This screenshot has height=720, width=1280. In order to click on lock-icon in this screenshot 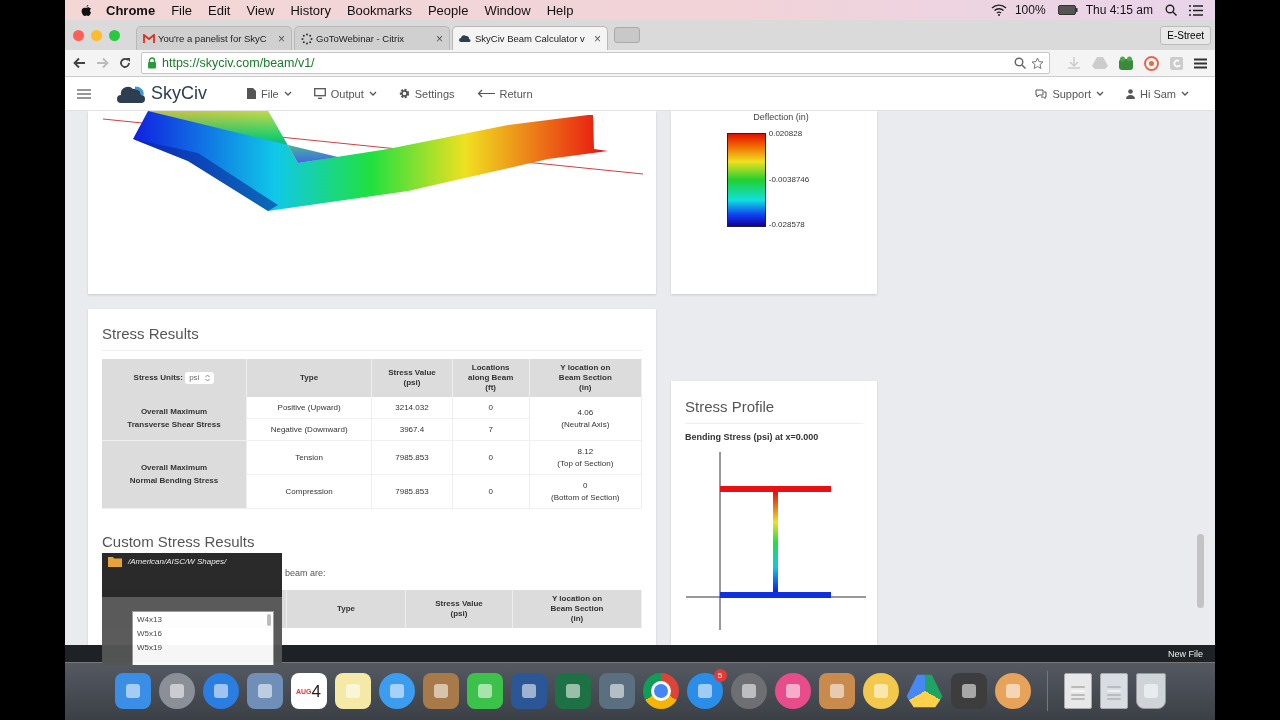, I will do `click(152, 63)`.